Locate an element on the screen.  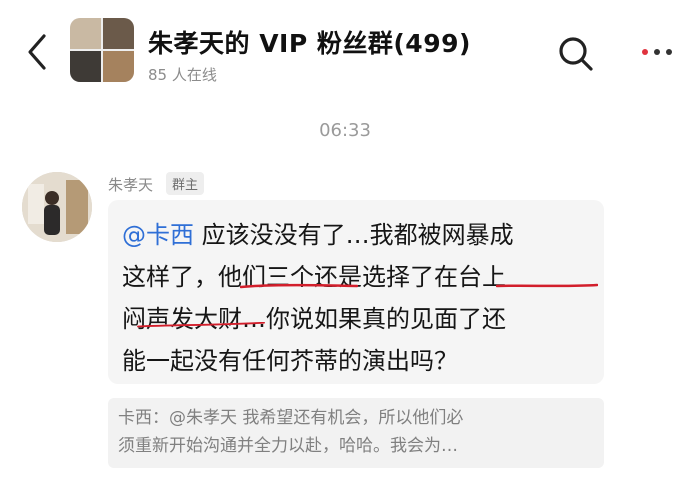
chevron-left-icon is located at coordinates (37, 52).